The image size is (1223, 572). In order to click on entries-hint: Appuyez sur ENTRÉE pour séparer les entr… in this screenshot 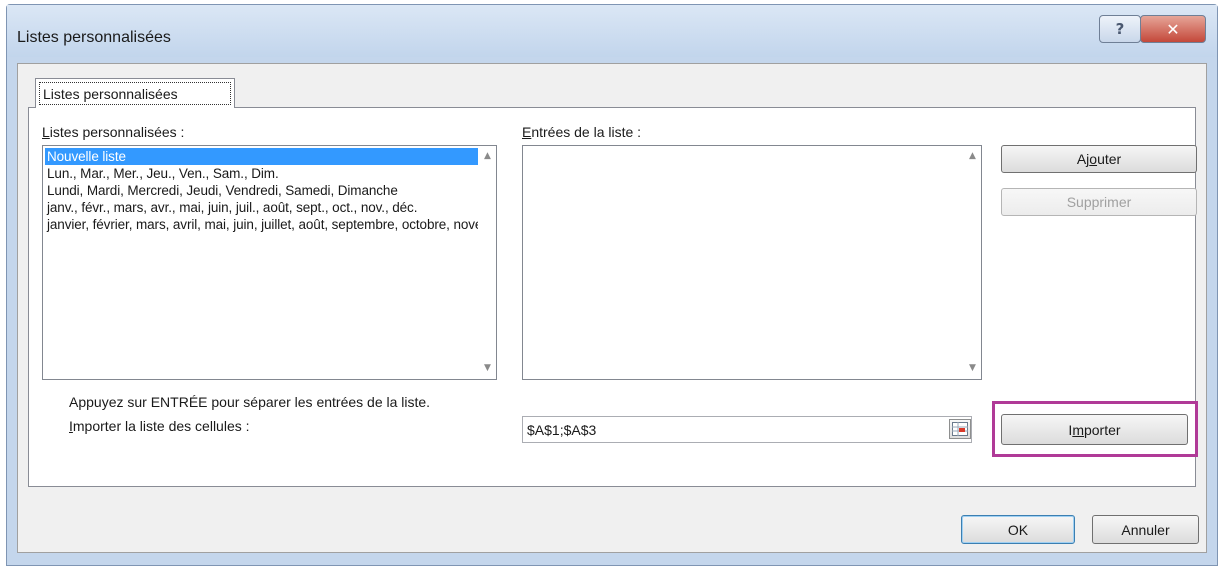, I will do `click(250, 402)`.